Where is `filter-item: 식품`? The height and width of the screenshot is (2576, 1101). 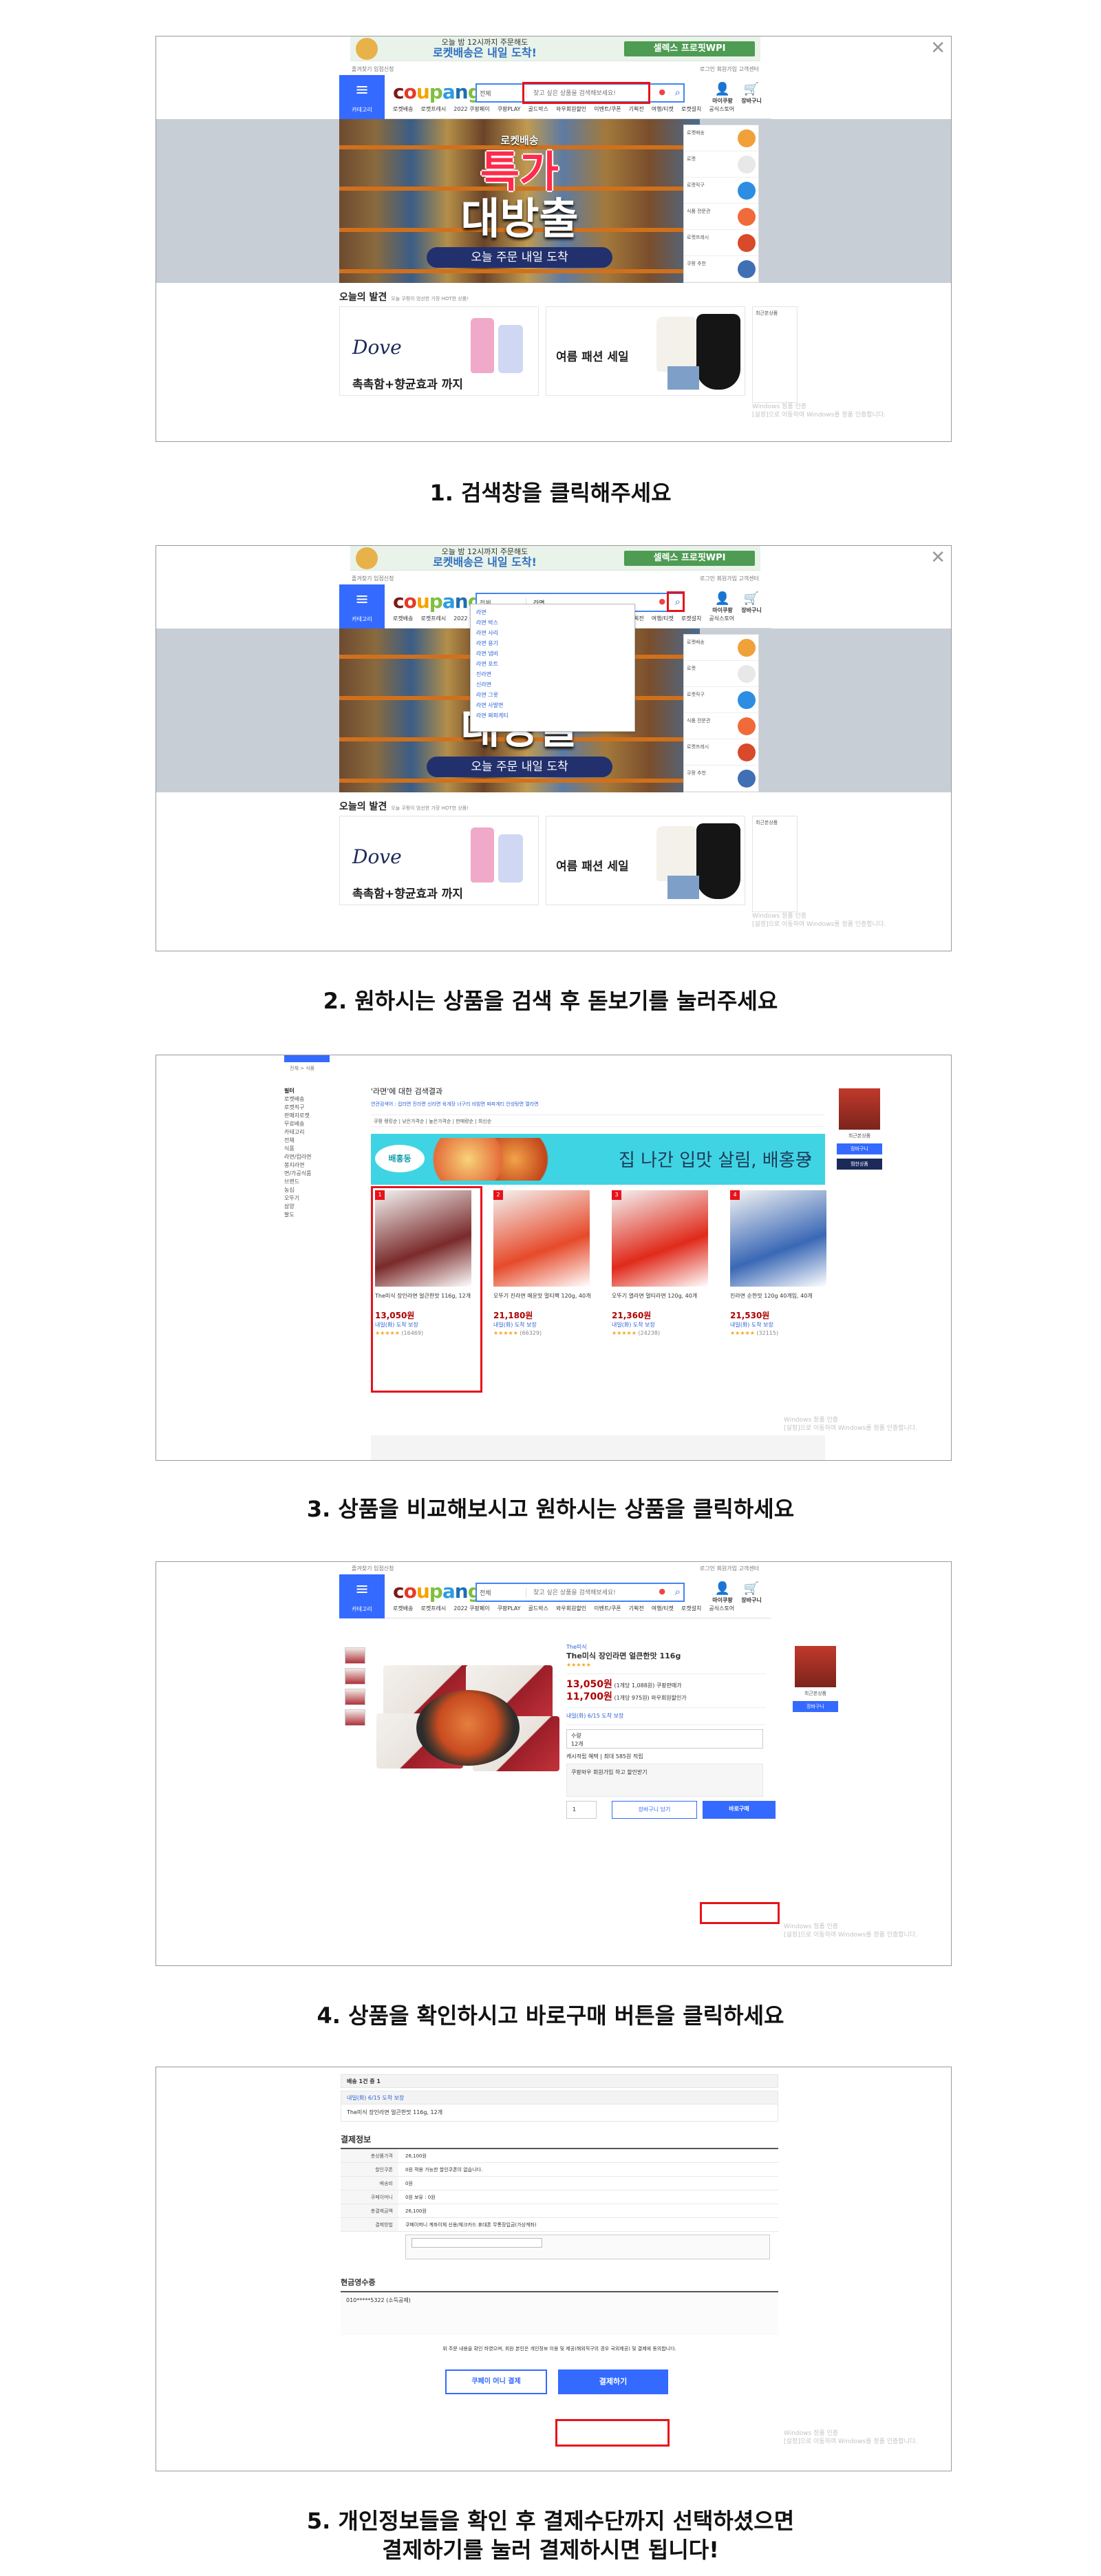
filter-item: 식품 is located at coordinates (325, 1149).